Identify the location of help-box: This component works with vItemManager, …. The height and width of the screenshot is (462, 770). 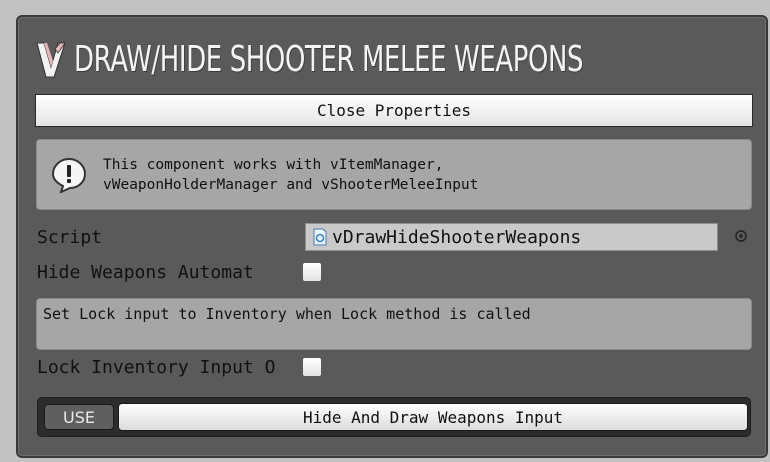
(394, 174).